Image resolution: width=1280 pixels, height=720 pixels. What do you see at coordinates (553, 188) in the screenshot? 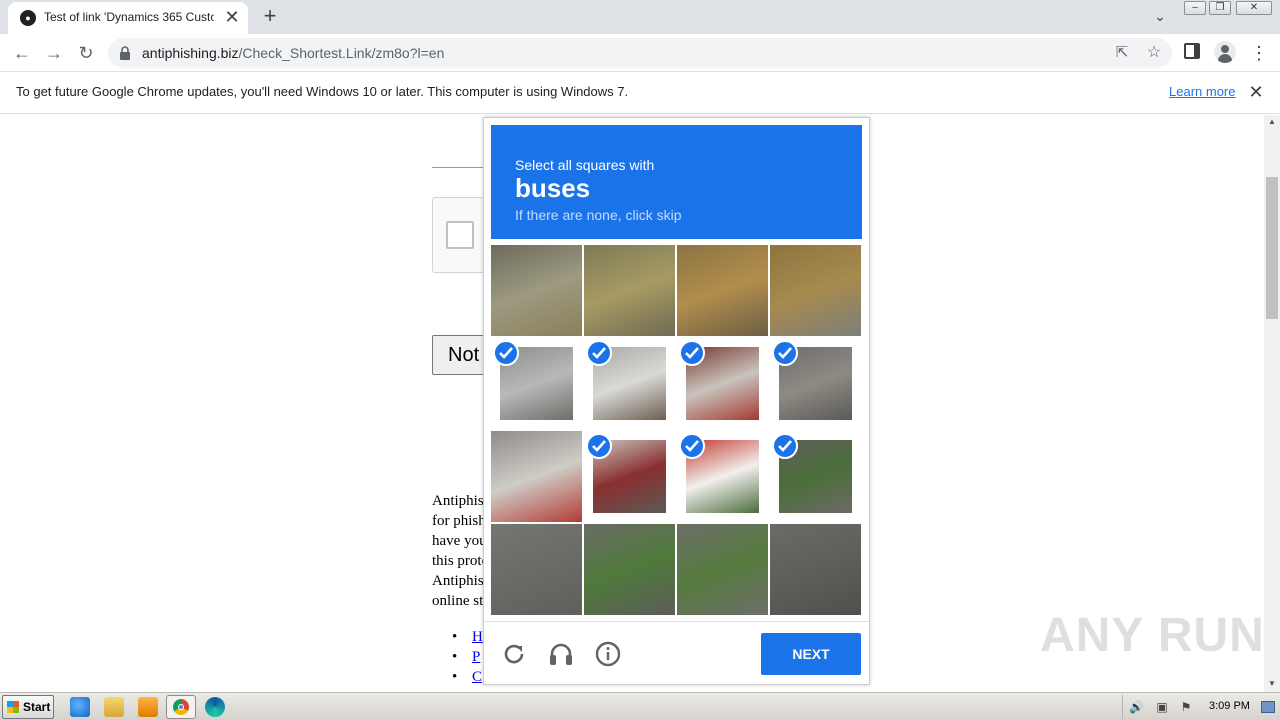
I see `challenge-target-word: buses` at bounding box center [553, 188].